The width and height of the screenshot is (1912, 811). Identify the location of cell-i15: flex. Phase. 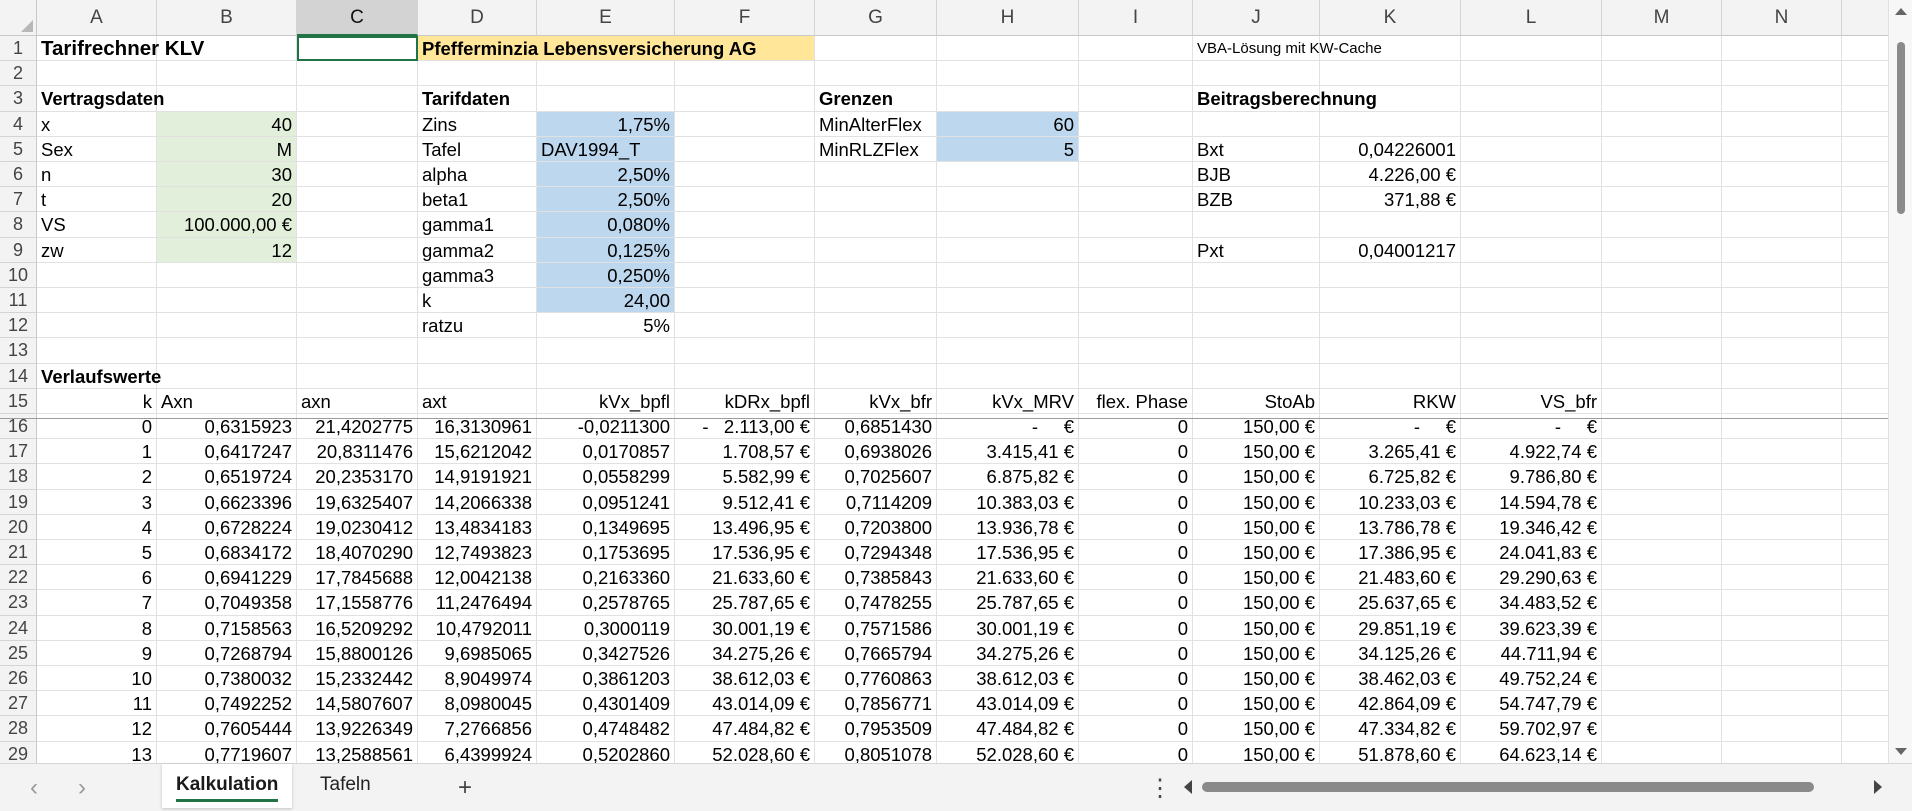
(1136, 401).